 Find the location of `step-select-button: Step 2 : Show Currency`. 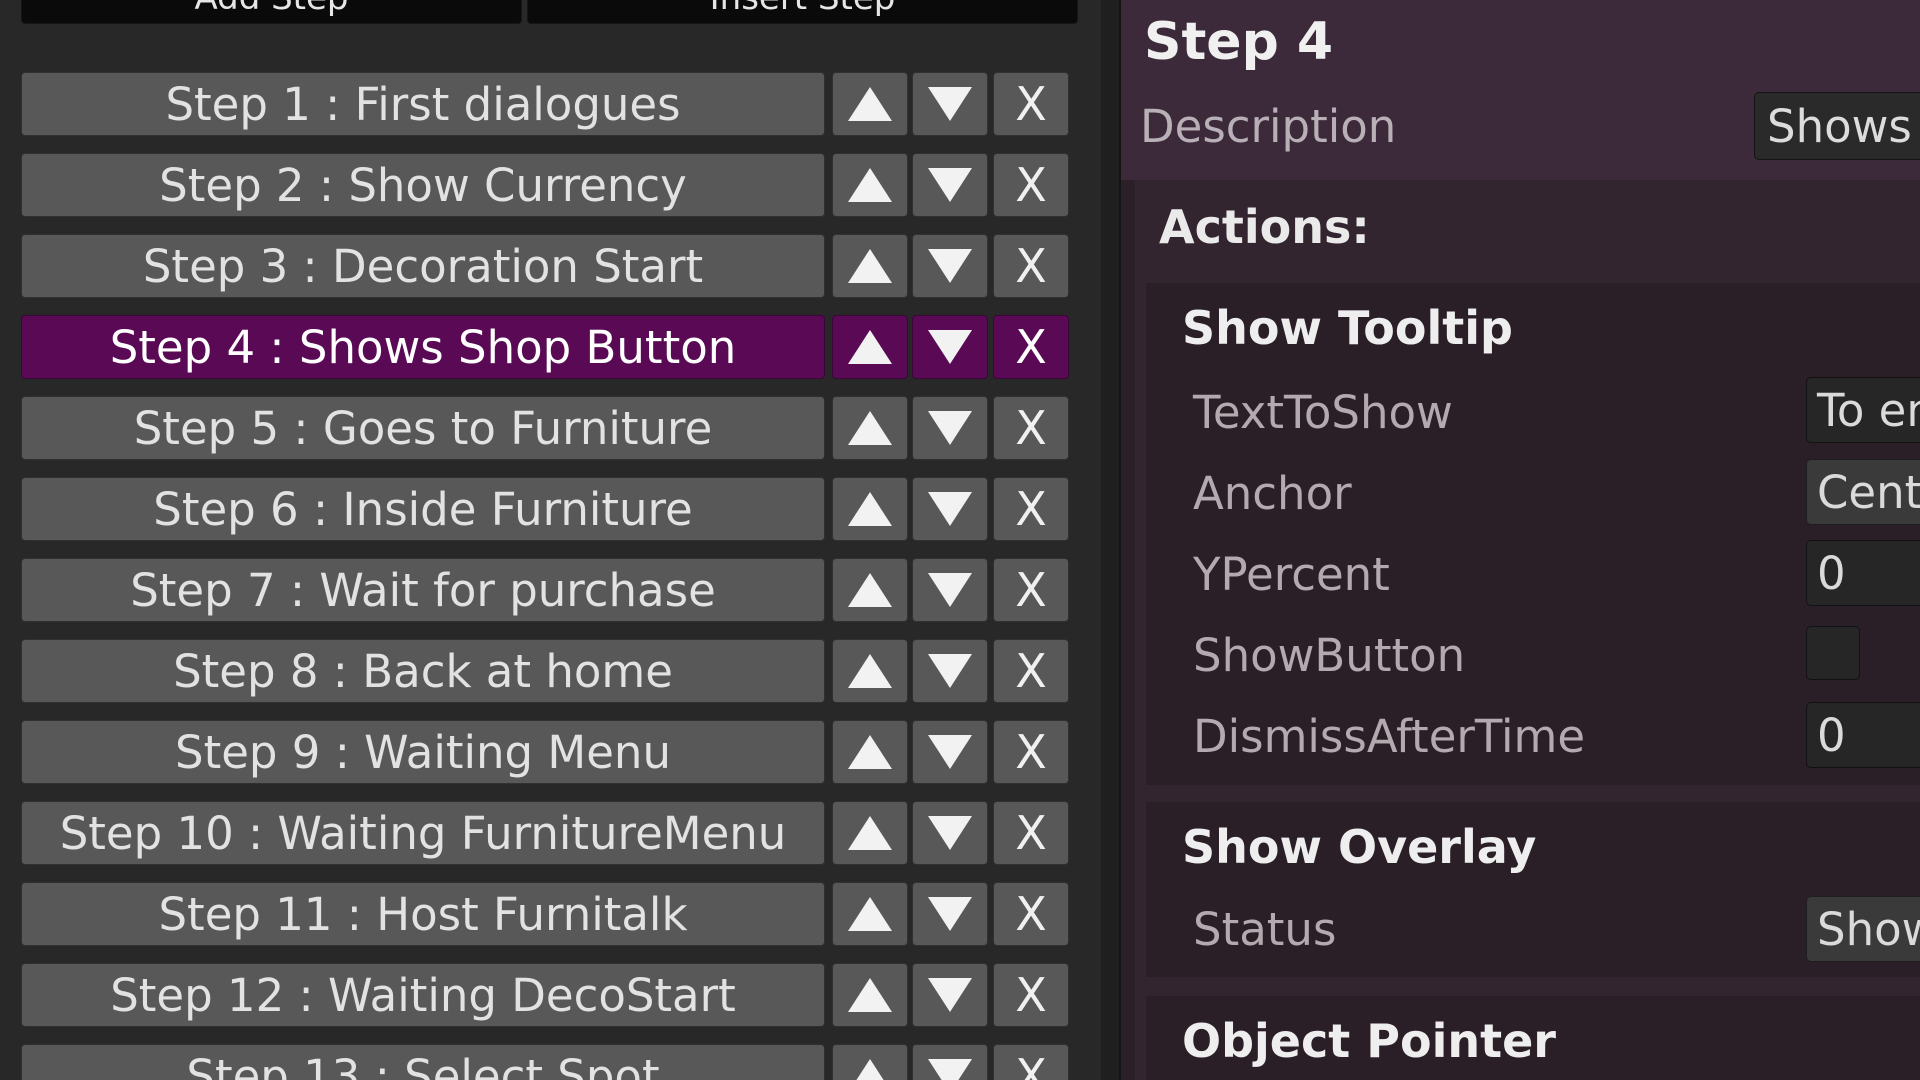

step-select-button: Step 2 : Show Currency is located at coordinates (423, 185).